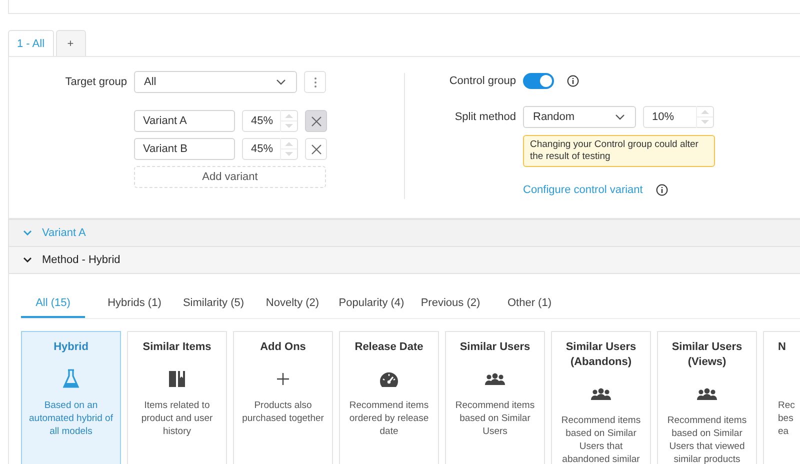 This screenshot has height=464, width=800. What do you see at coordinates (230, 177) in the screenshot?
I see `add-variant-button: Add variant` at bounding box center [230, 177].